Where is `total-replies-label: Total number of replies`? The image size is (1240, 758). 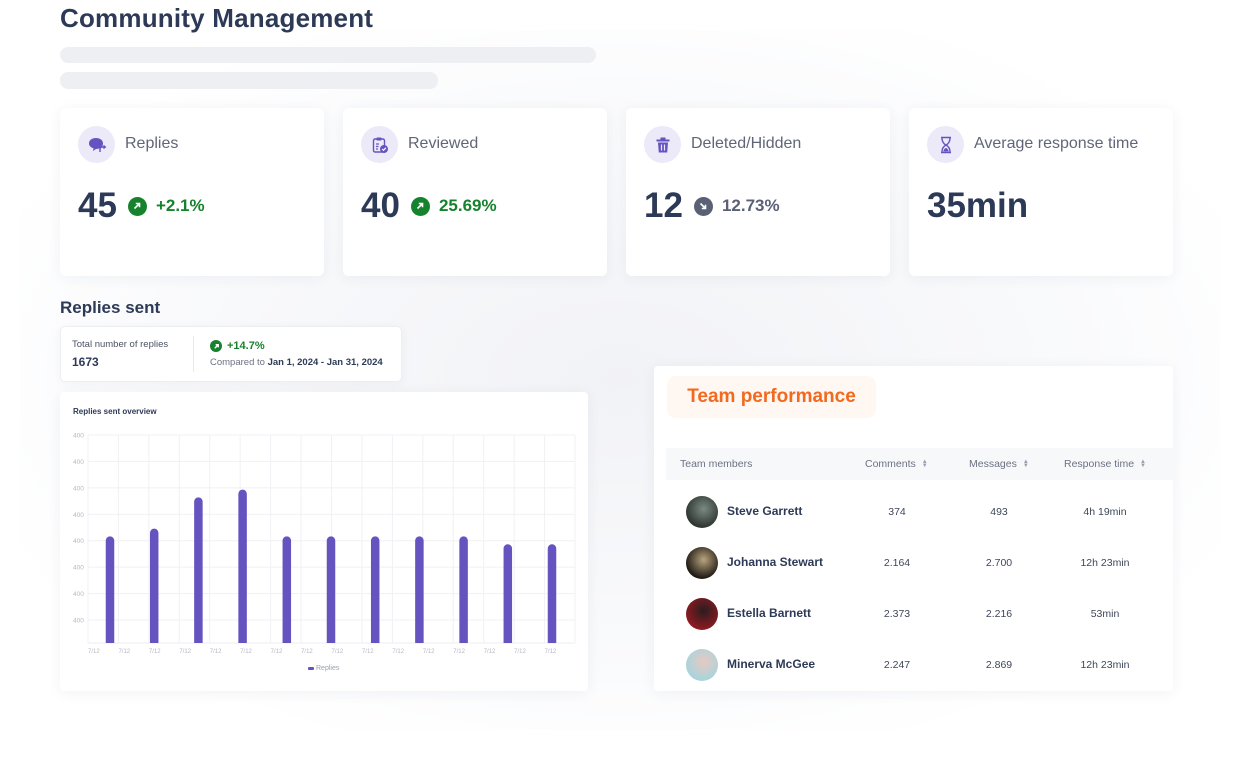
total-replies-label: Total number of replies is located at coordinates (120, 344).